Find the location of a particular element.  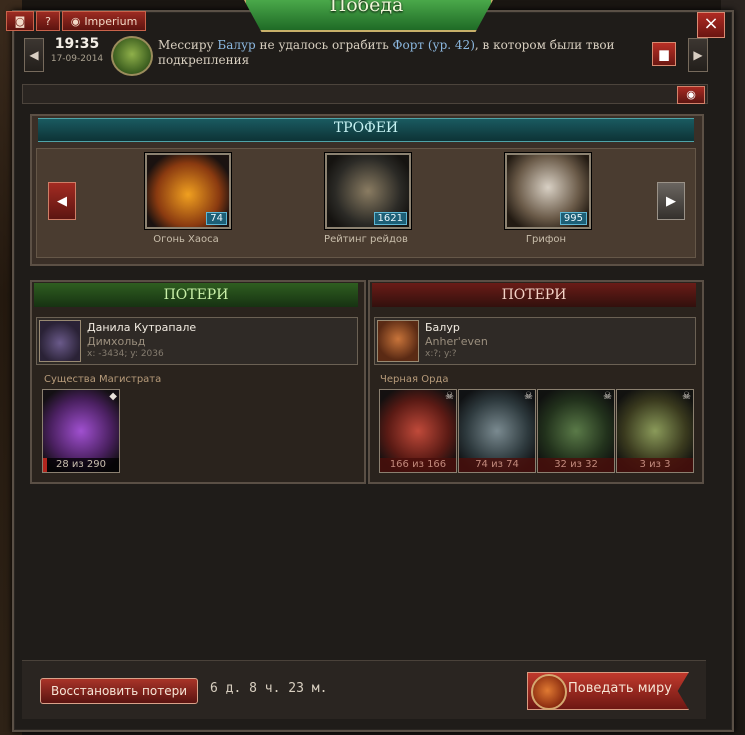

next-message-button: ▶ is located at coordinates (698, 55).